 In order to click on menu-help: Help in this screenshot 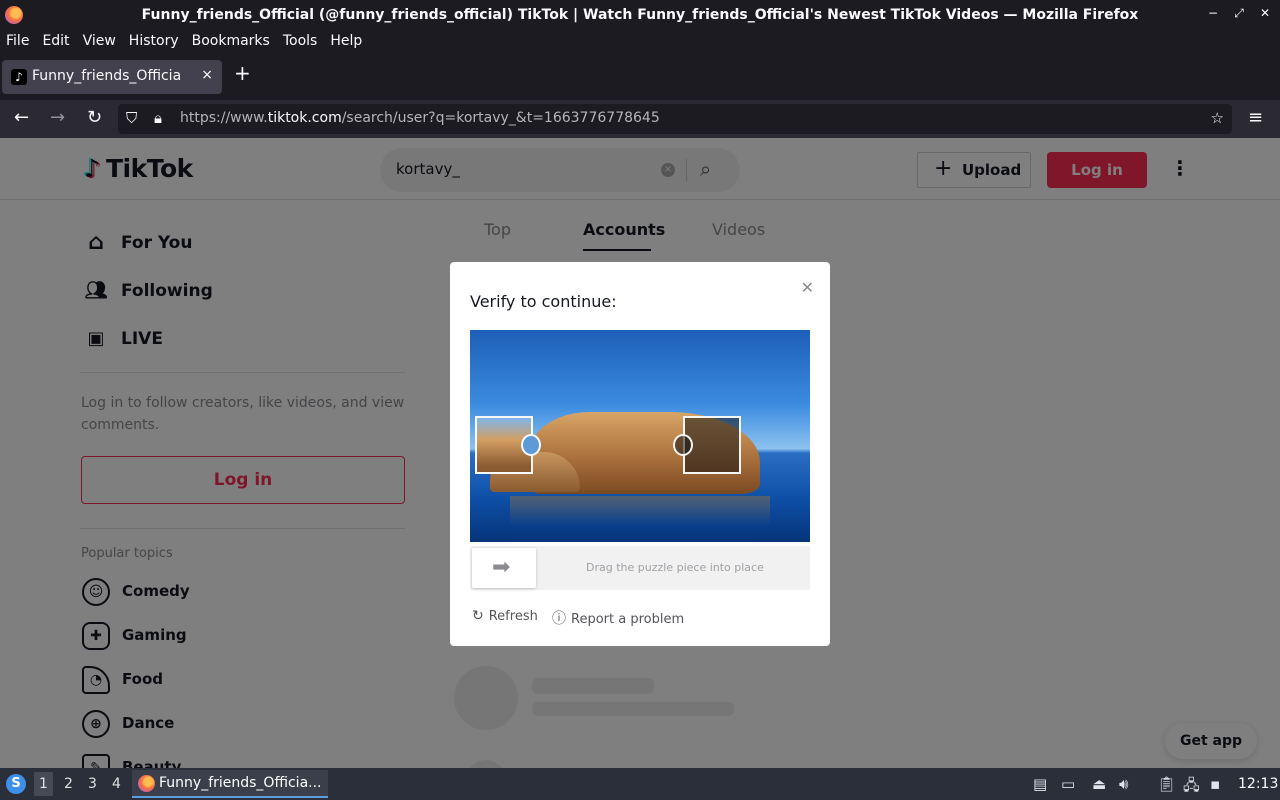, I will do `click(349, 42)`.